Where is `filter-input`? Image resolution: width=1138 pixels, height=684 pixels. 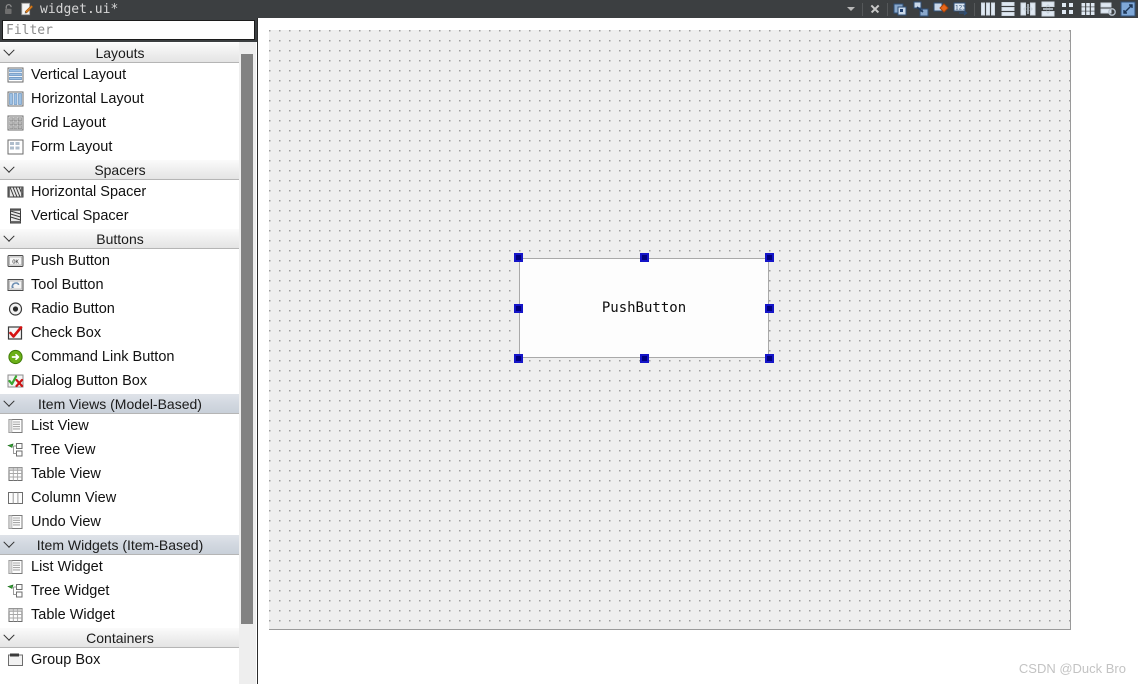 filter-input is located at coordinates (128, 30).